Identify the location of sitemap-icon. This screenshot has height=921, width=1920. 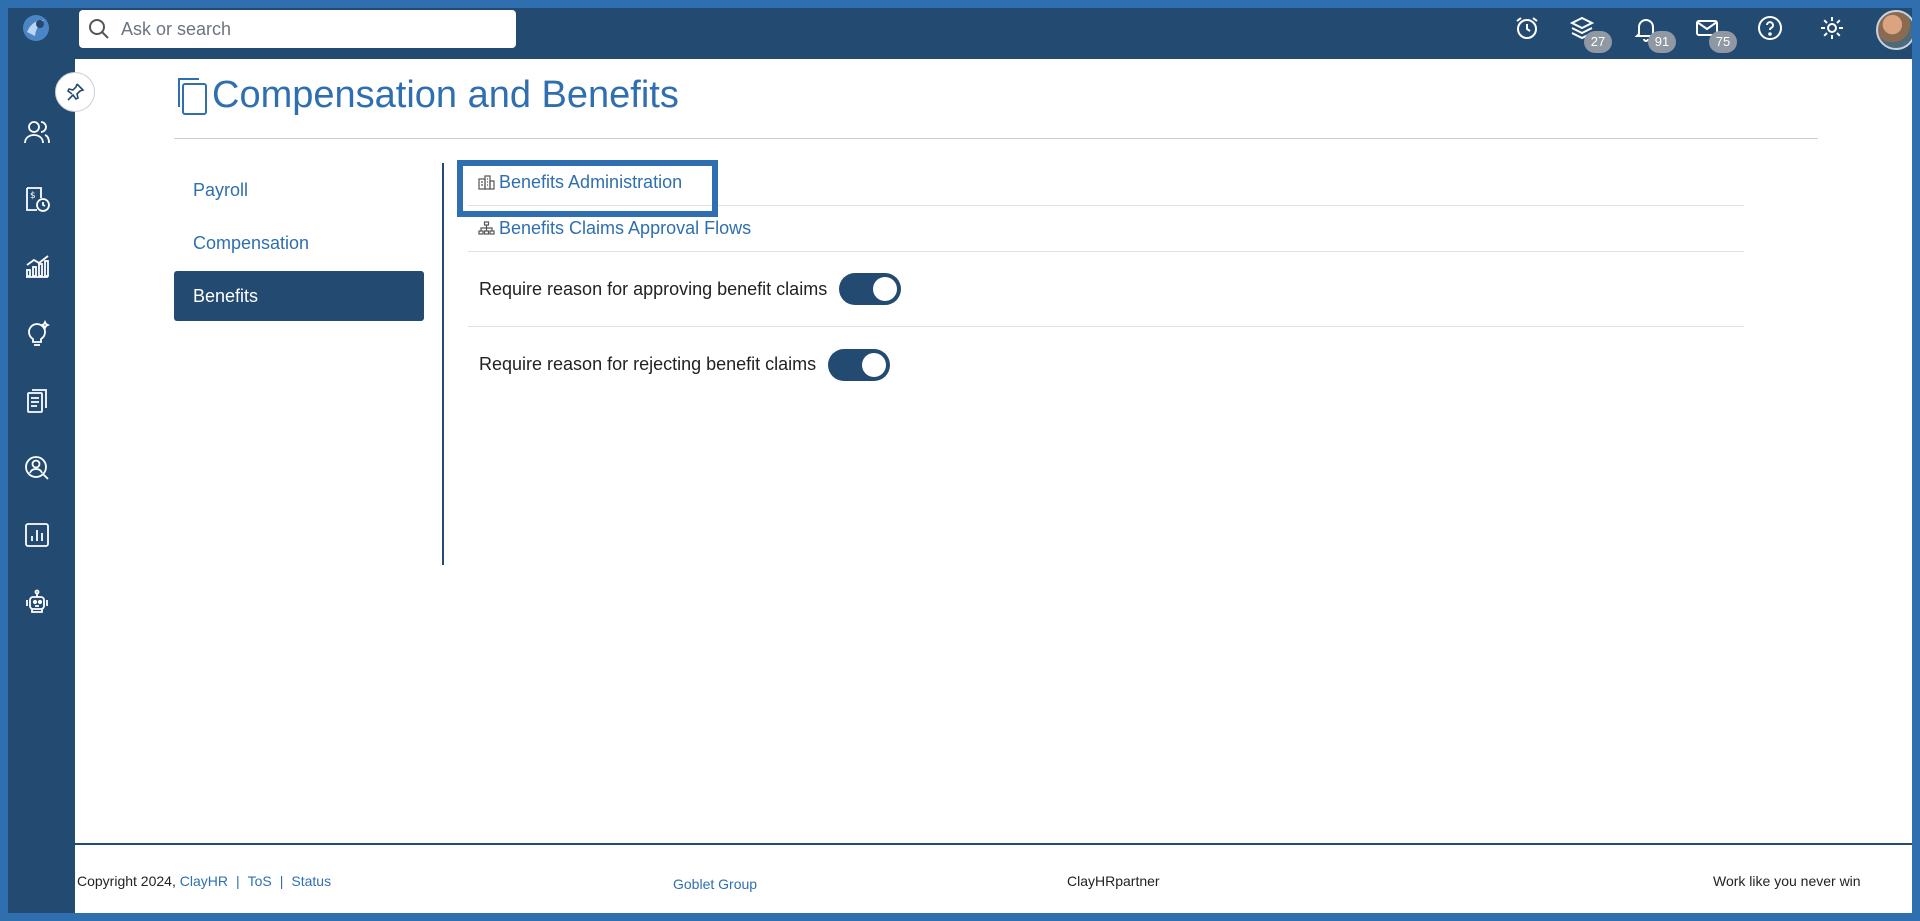
(486, 228).